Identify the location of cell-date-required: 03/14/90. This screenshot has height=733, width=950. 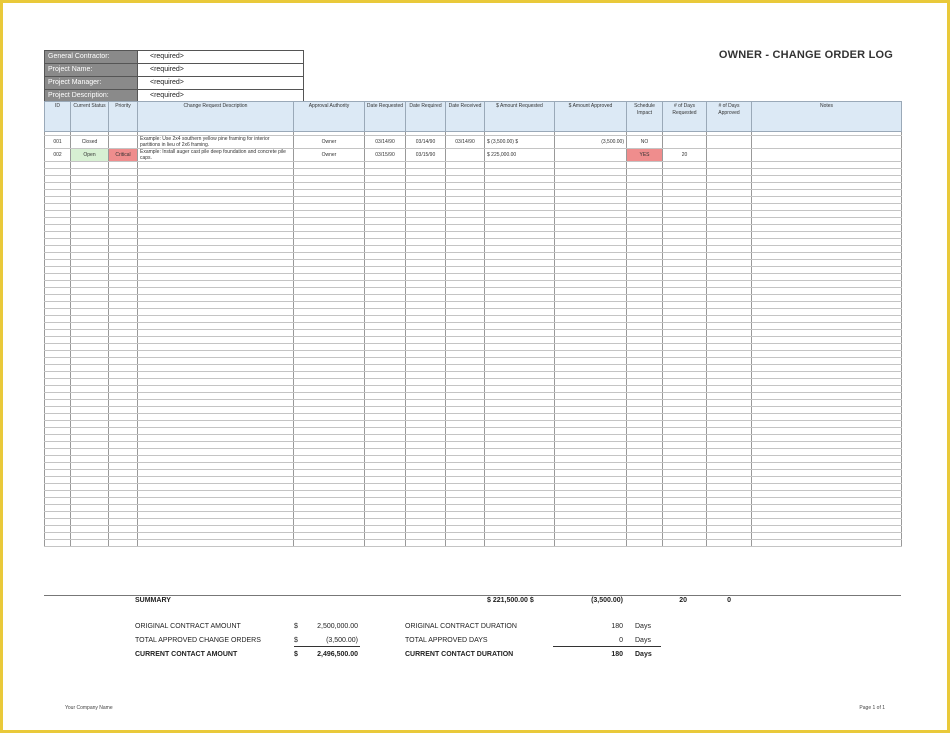
(425, 142).